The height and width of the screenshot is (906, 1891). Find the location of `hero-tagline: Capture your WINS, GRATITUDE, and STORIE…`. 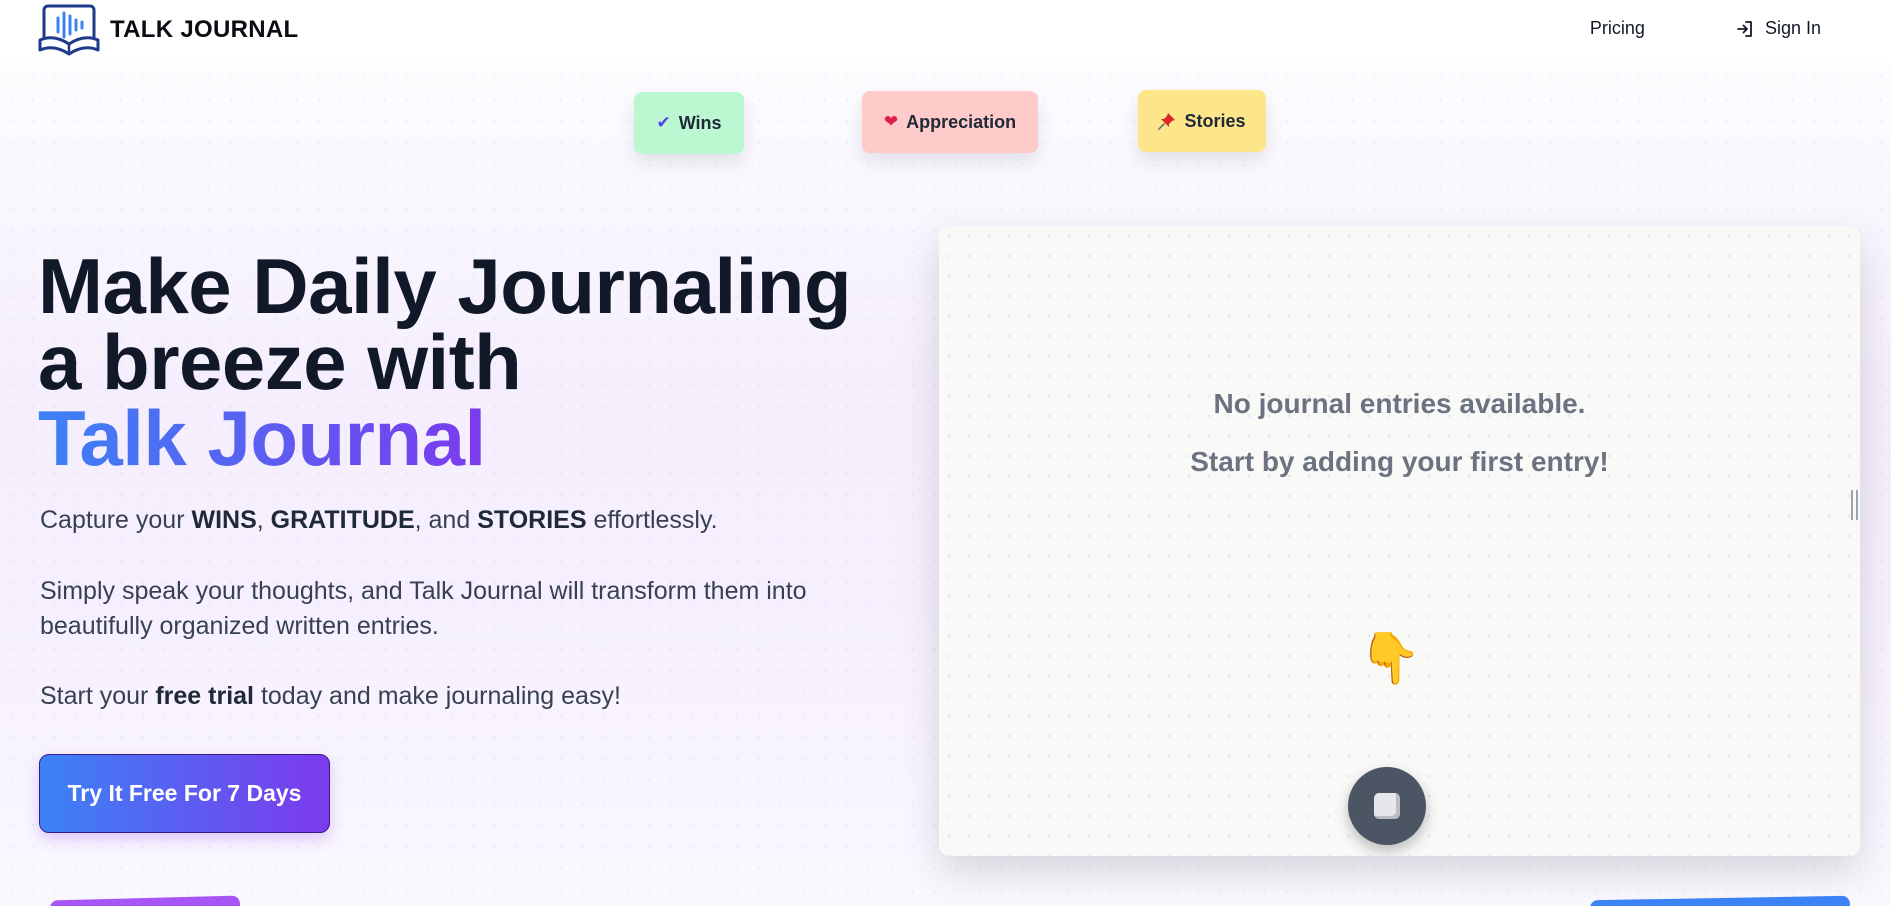

hero-tagline: Capture your WINS, GRATITUDE, and STORIE… is located at coordinates (379, 520).